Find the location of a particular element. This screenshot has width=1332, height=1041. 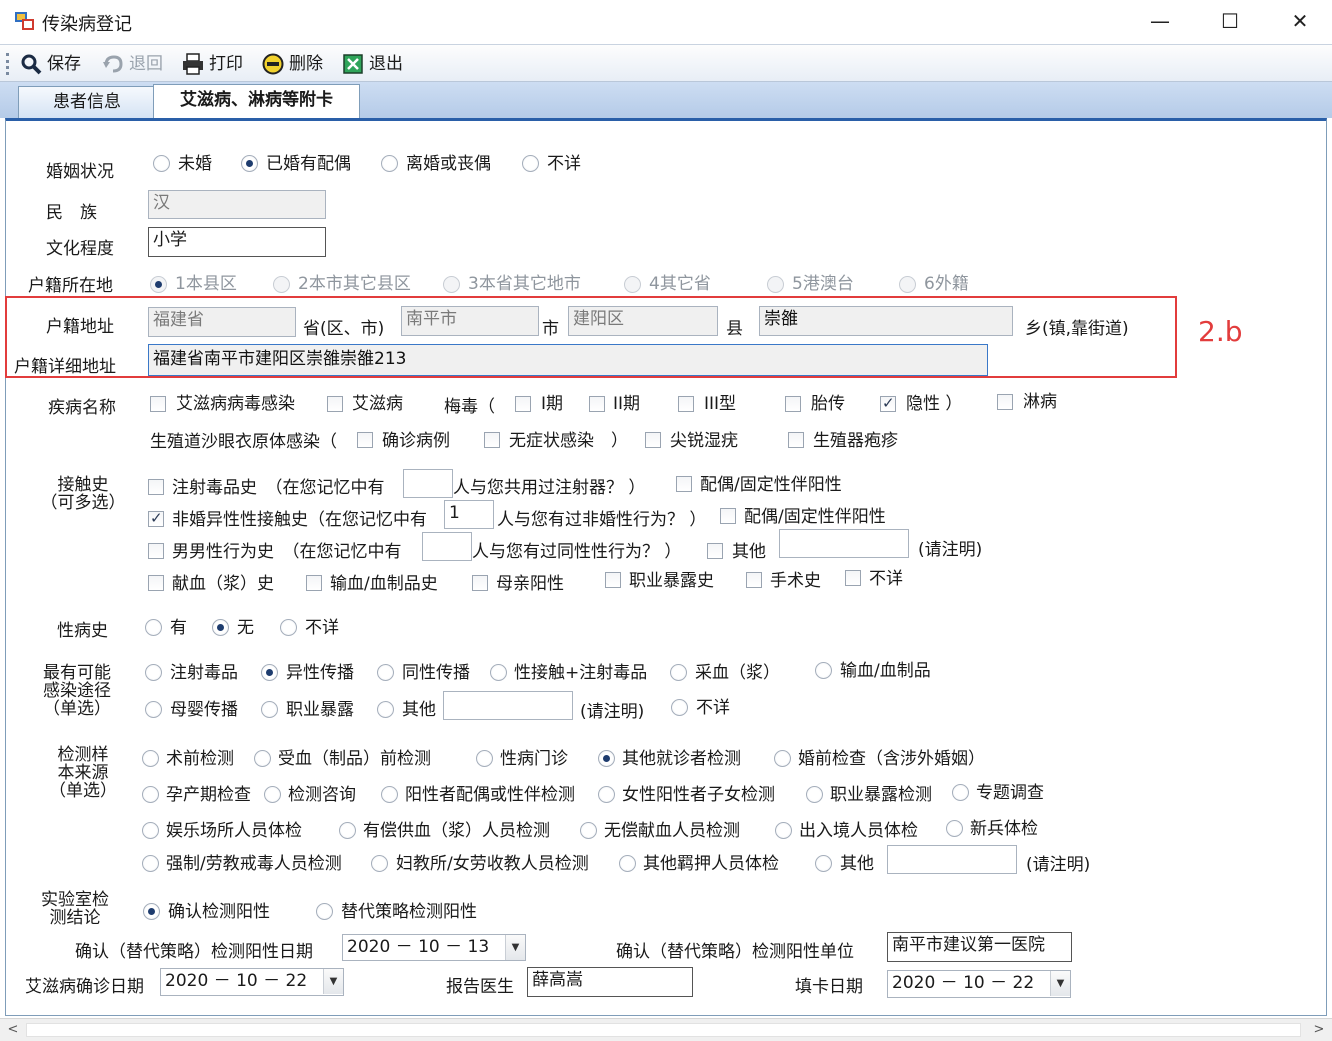

hetero-count-field: 1 is located at coordinates (469, 514).